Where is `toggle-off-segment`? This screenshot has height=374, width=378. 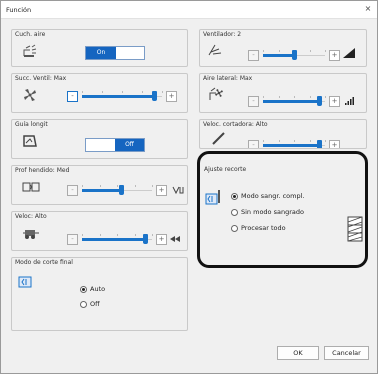 toggle-off-segment is located at coordinates (100, 145).